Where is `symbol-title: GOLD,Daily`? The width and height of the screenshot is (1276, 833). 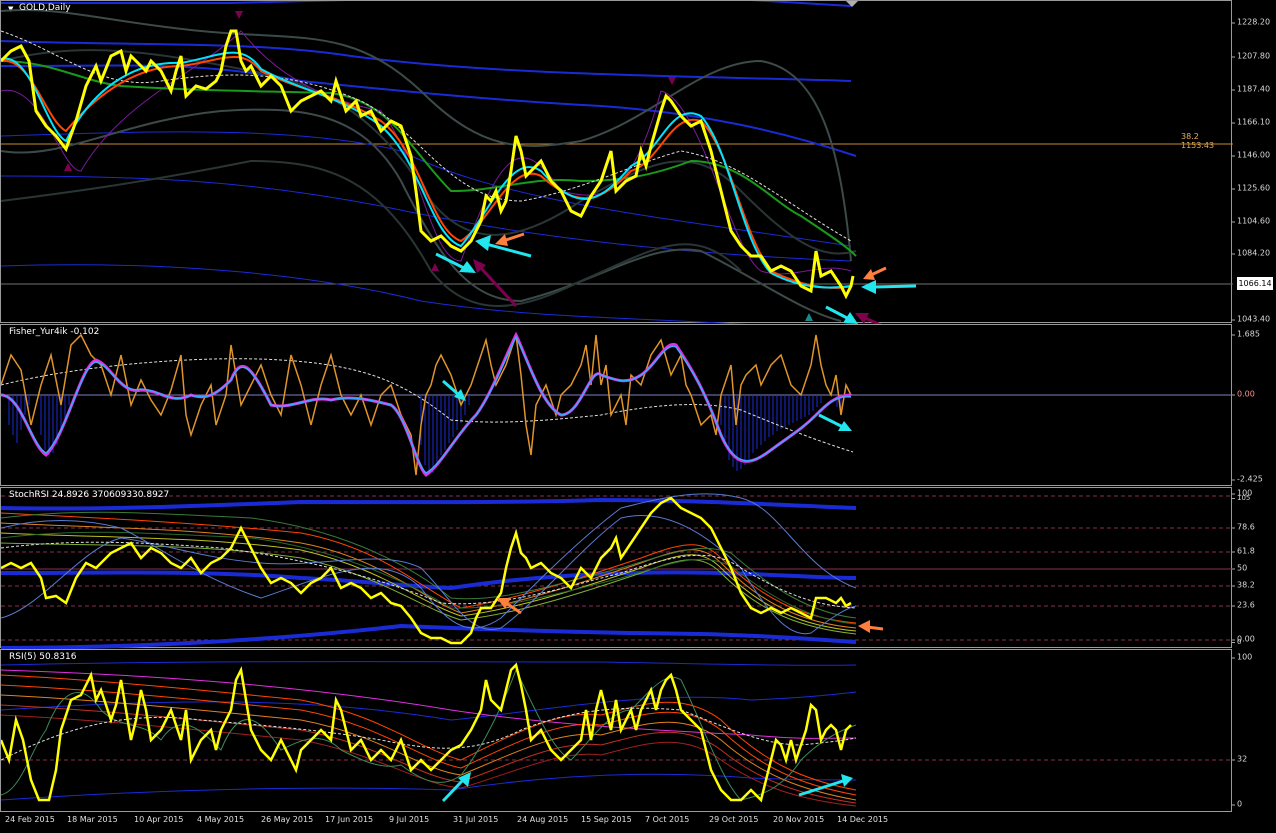 symbol-title: GOLD,Daily is located at coordinates (45, 8).